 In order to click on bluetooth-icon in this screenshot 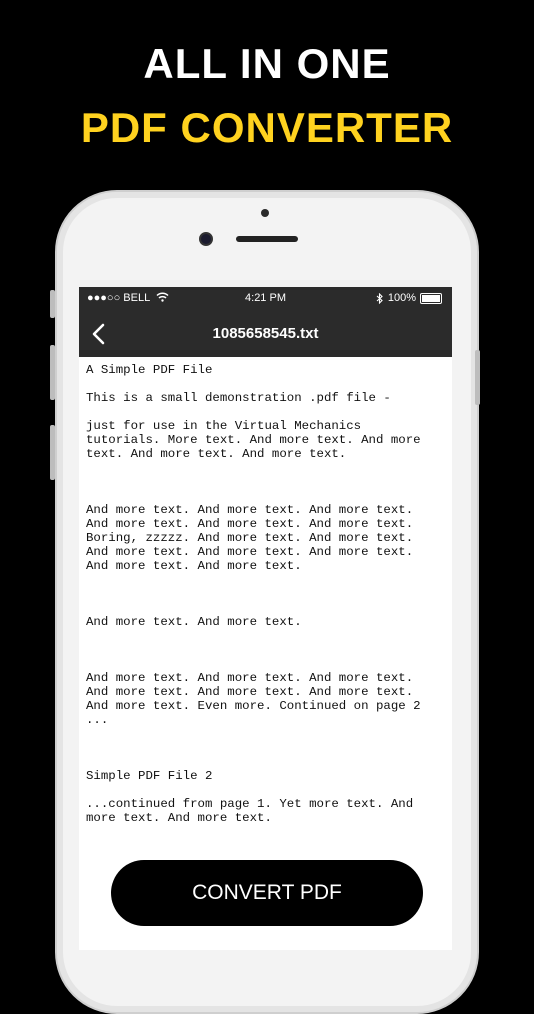, I will do `click(379, 298)`.